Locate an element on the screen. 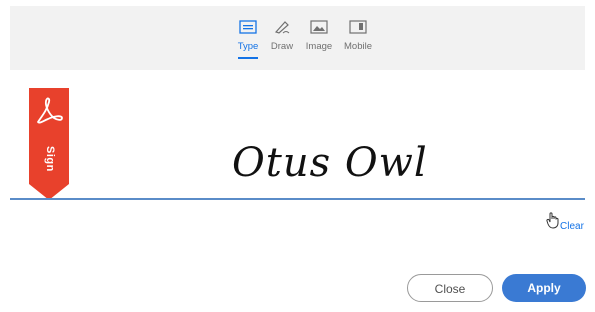 This screenshot has height=312, width=595. tab-image-label: Image is located at coordinates (319, 46).